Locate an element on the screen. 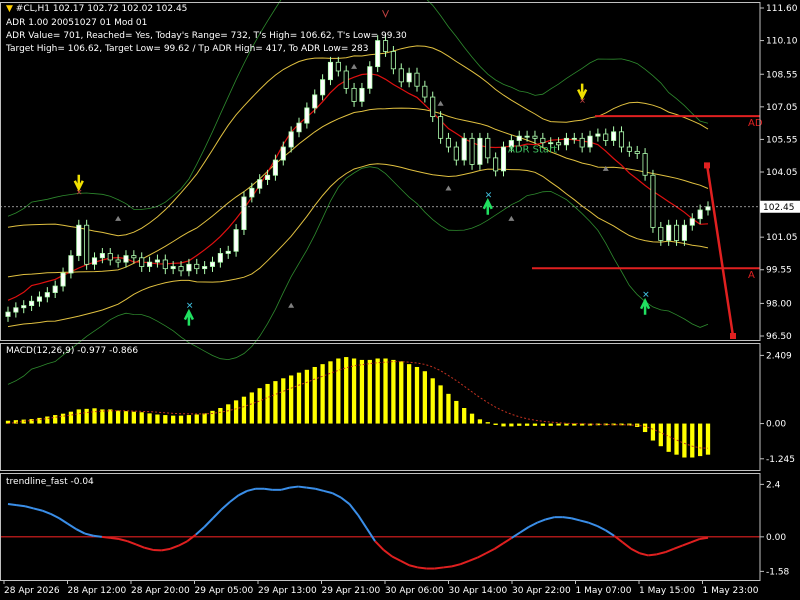 The width and height of the screenshot is (800, 600). projection-end-marker is located at coordinates (733, 336).